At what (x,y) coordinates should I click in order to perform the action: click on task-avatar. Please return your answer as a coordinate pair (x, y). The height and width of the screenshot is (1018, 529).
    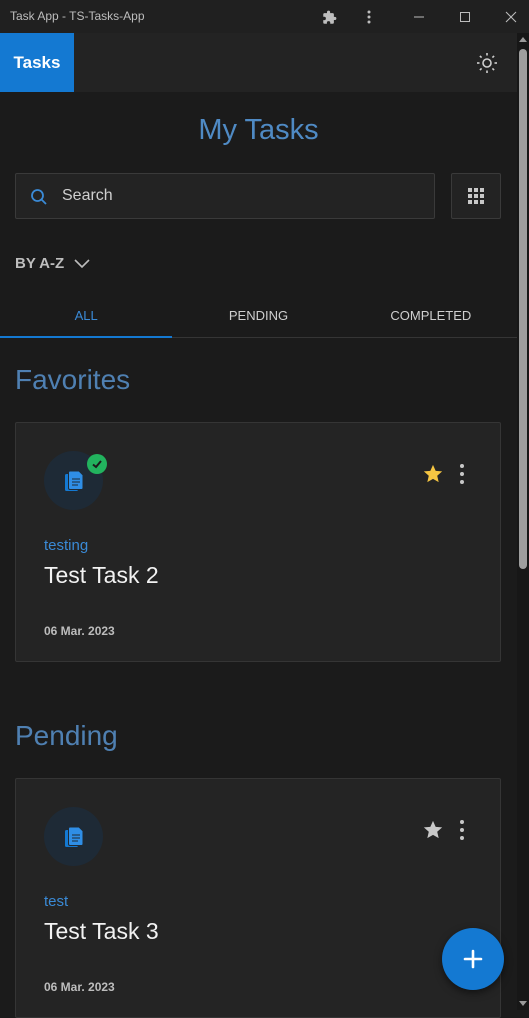
    Looking at the image, I should click on (73, 836).